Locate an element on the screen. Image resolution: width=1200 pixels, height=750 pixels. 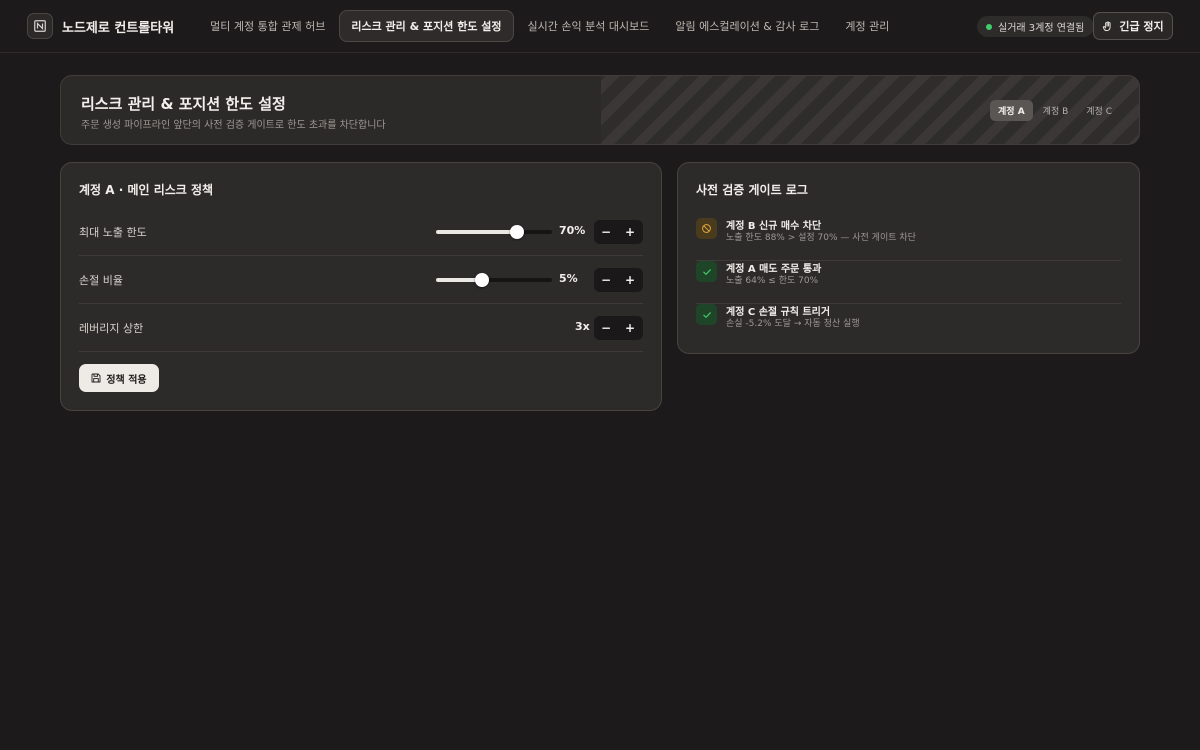
logo-icon is located at coordinates (40, 26).